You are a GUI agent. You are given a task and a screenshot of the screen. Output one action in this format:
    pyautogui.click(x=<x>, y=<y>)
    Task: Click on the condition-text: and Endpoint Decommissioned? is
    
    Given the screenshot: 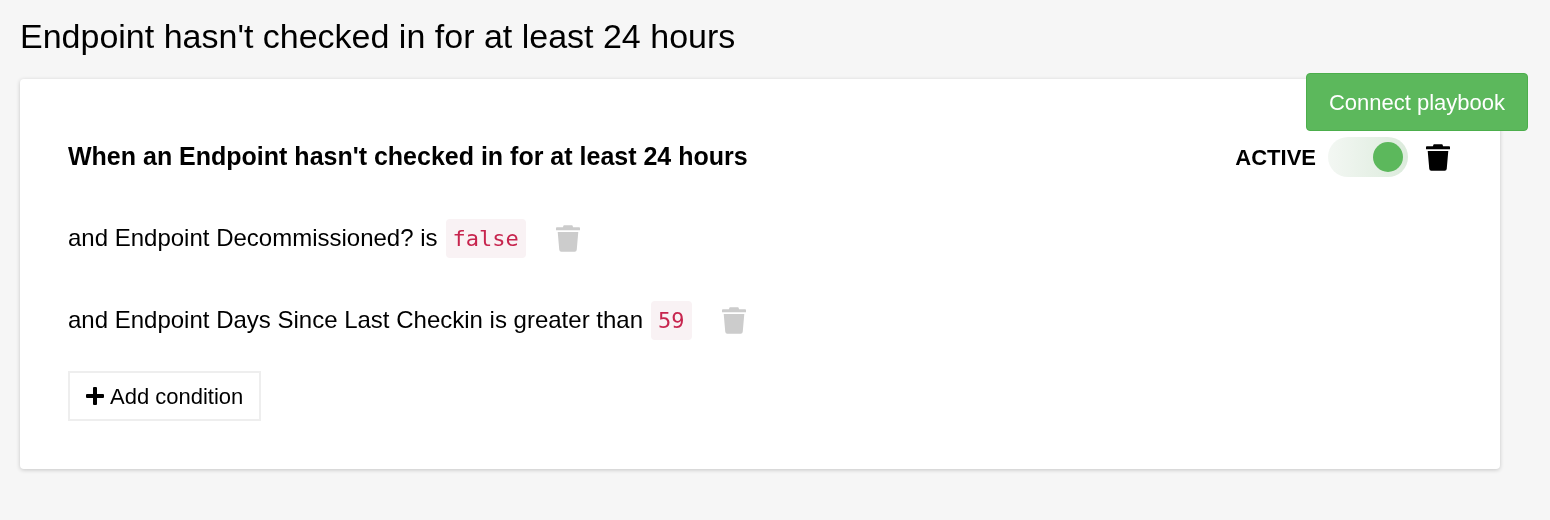 What is the action you would take?
    pyautogui.click(x=253, y=238)
    